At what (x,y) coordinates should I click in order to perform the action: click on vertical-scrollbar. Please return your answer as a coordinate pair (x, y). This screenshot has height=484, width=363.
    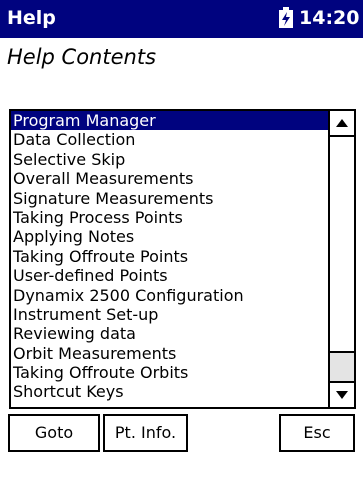
    Looking at the image, I should click on (341, 259).